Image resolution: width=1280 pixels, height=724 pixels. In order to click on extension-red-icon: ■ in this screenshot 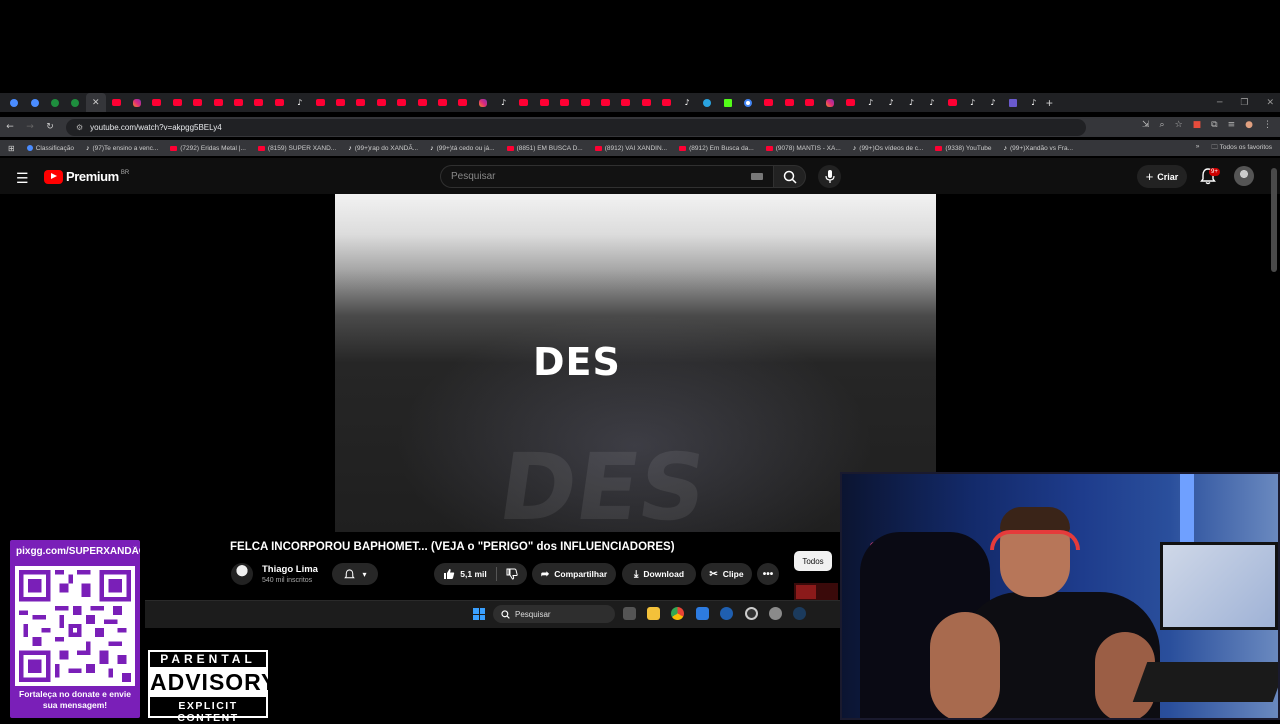, I will do `click(1197, 125)`.